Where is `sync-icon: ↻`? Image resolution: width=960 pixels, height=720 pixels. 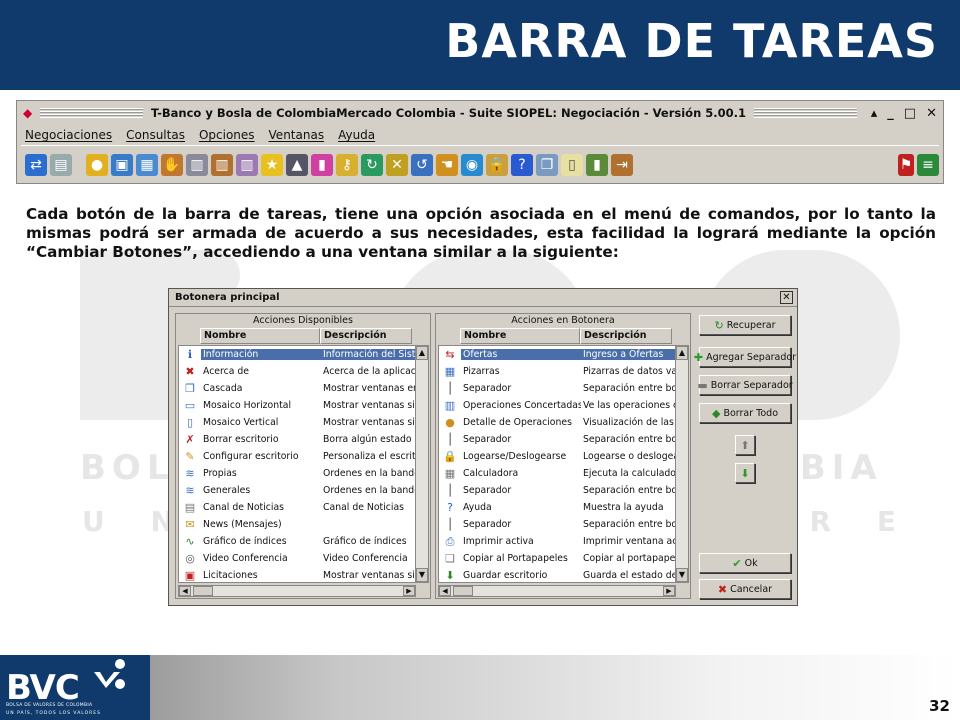 sync-icon: ↻ is located at coordinates (372, 164).